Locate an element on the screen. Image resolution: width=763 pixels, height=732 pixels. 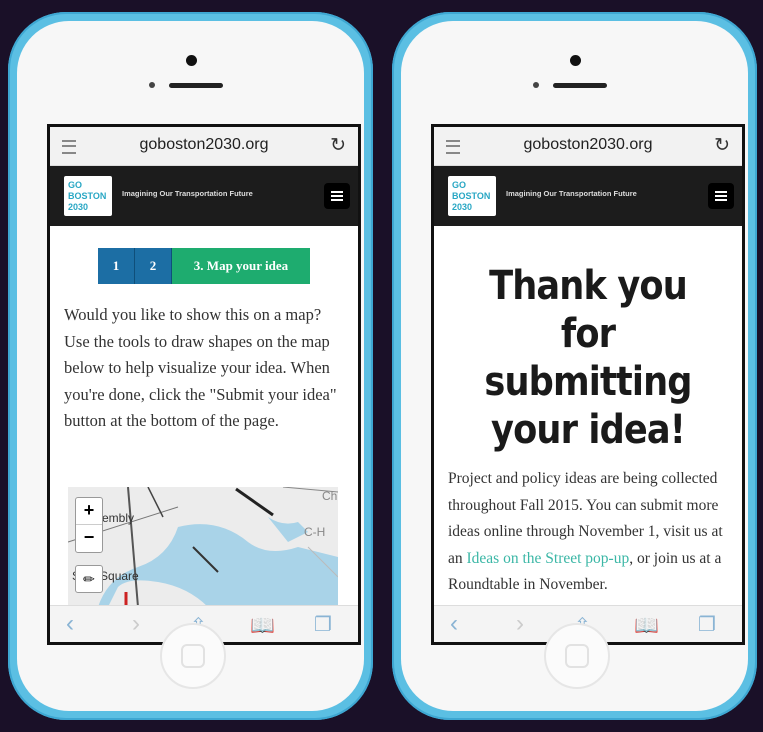
idea-map: embly Sq n Square C-H Ch + − ✏ is located at coordinates (203, 547).